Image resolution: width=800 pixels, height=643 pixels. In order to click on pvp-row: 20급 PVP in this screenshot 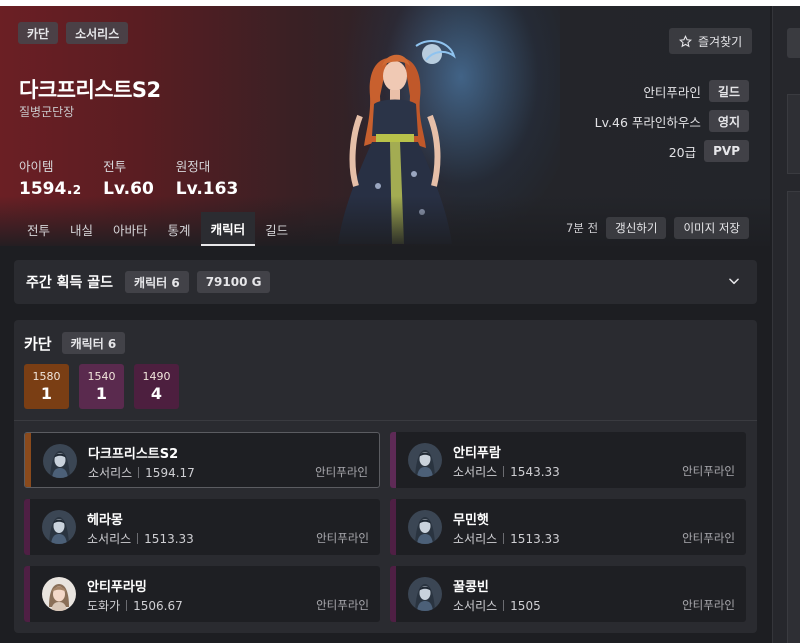, I will do `click(709, 151)`.